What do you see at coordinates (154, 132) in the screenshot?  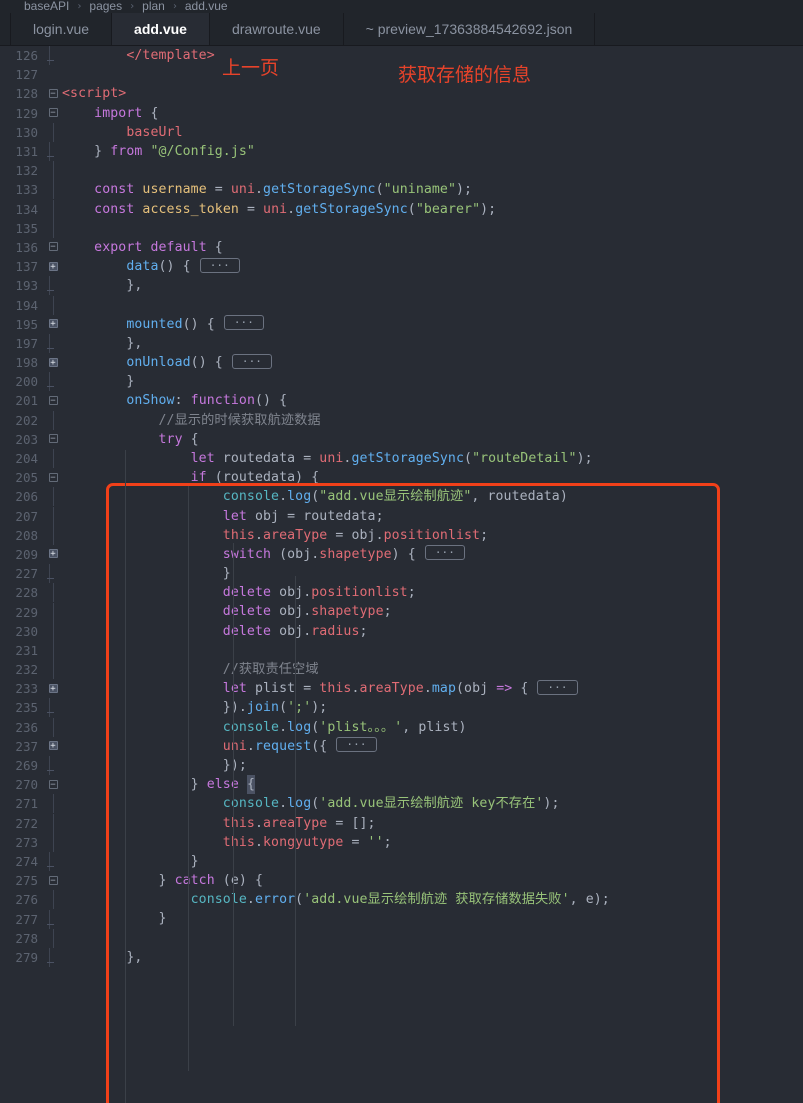 I see `code-token: baseUrl` at bounding box center [154, 132].